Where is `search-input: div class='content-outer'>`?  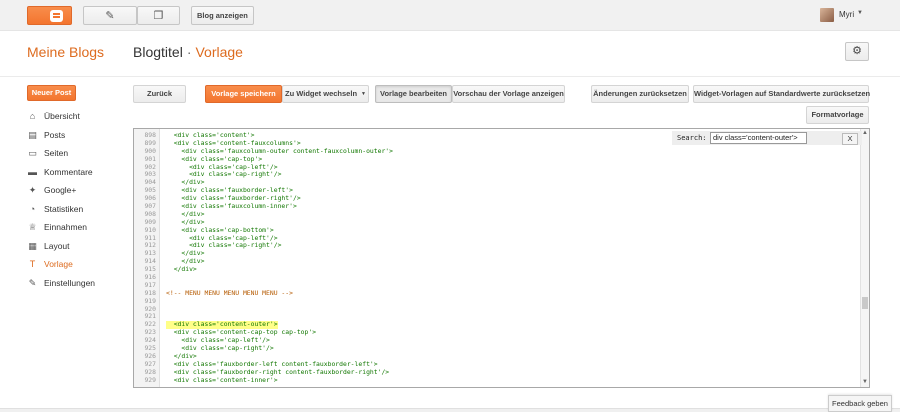
search-input: div class='content-outer'> is located at coordinates (758, 138).